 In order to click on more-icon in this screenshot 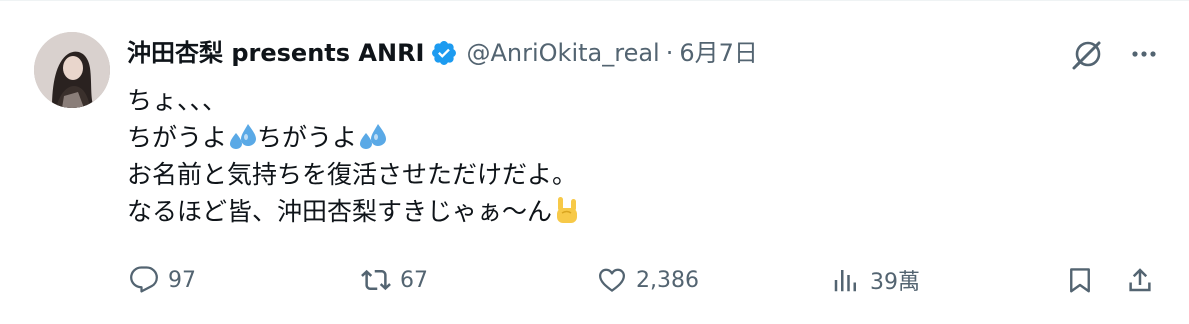, I will do `click(1144, 56)`.